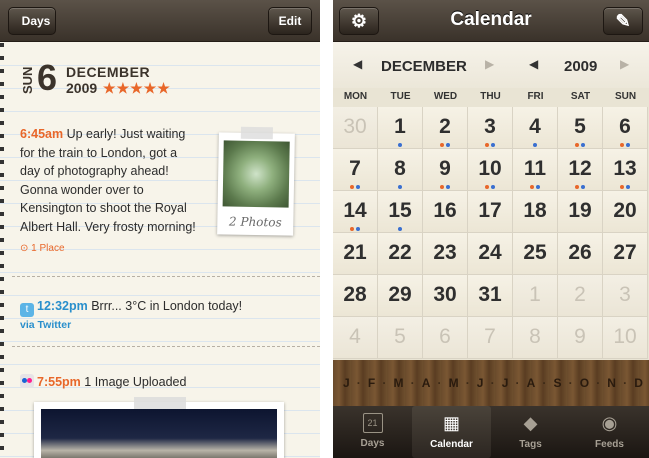  I want to click on days-back-button: Days, so click(32, 21).